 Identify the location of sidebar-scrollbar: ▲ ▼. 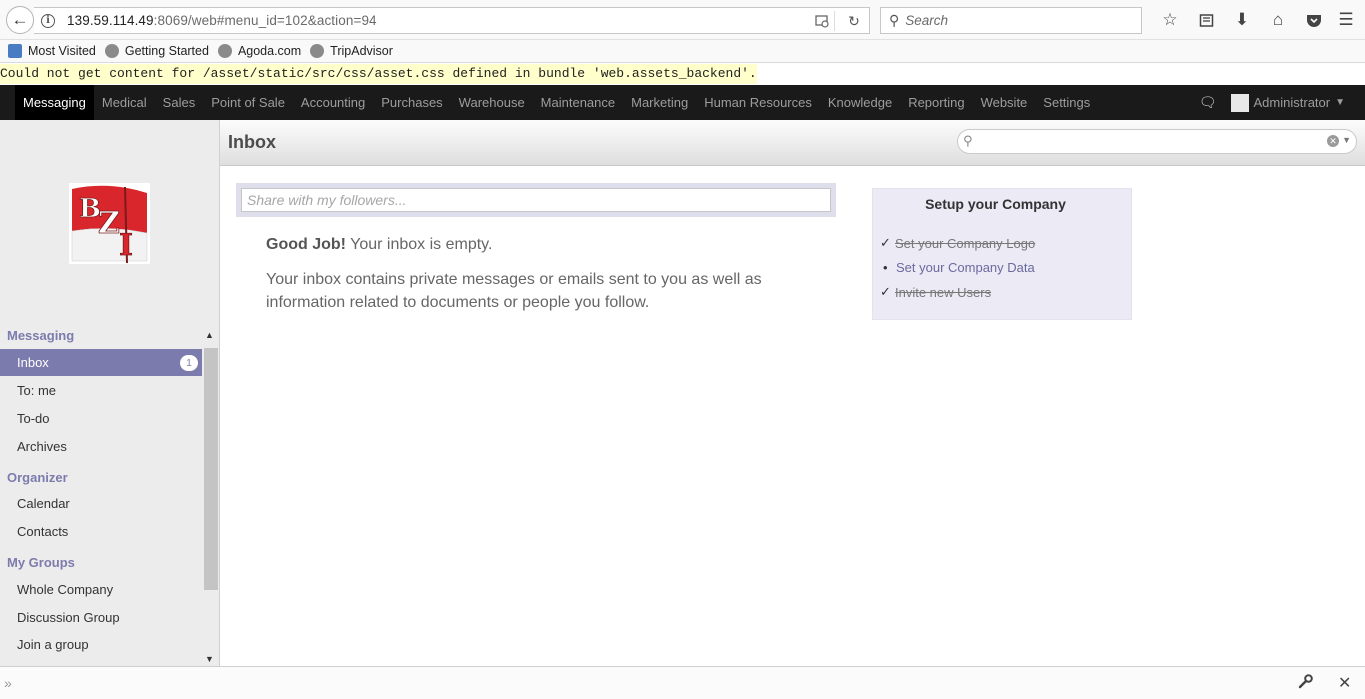
(210, 497).